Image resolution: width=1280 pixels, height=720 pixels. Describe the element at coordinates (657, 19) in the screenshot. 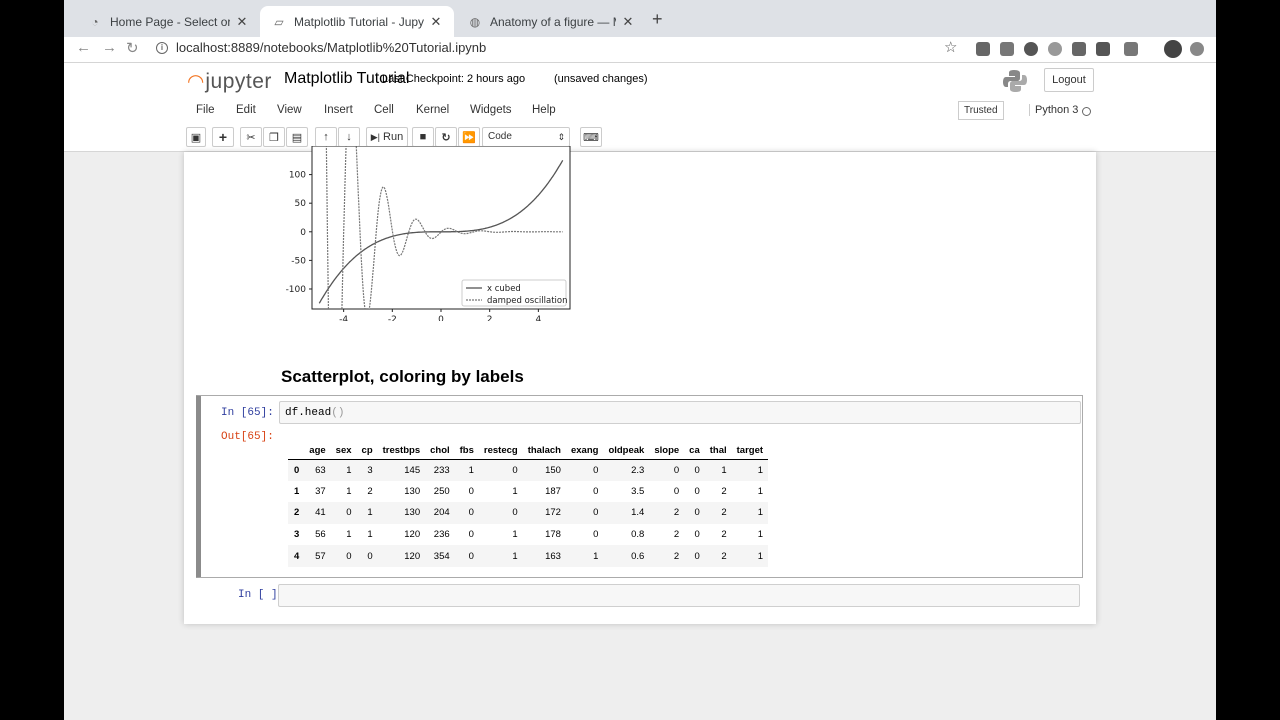

I see `new-tab-icon: +` at that location.